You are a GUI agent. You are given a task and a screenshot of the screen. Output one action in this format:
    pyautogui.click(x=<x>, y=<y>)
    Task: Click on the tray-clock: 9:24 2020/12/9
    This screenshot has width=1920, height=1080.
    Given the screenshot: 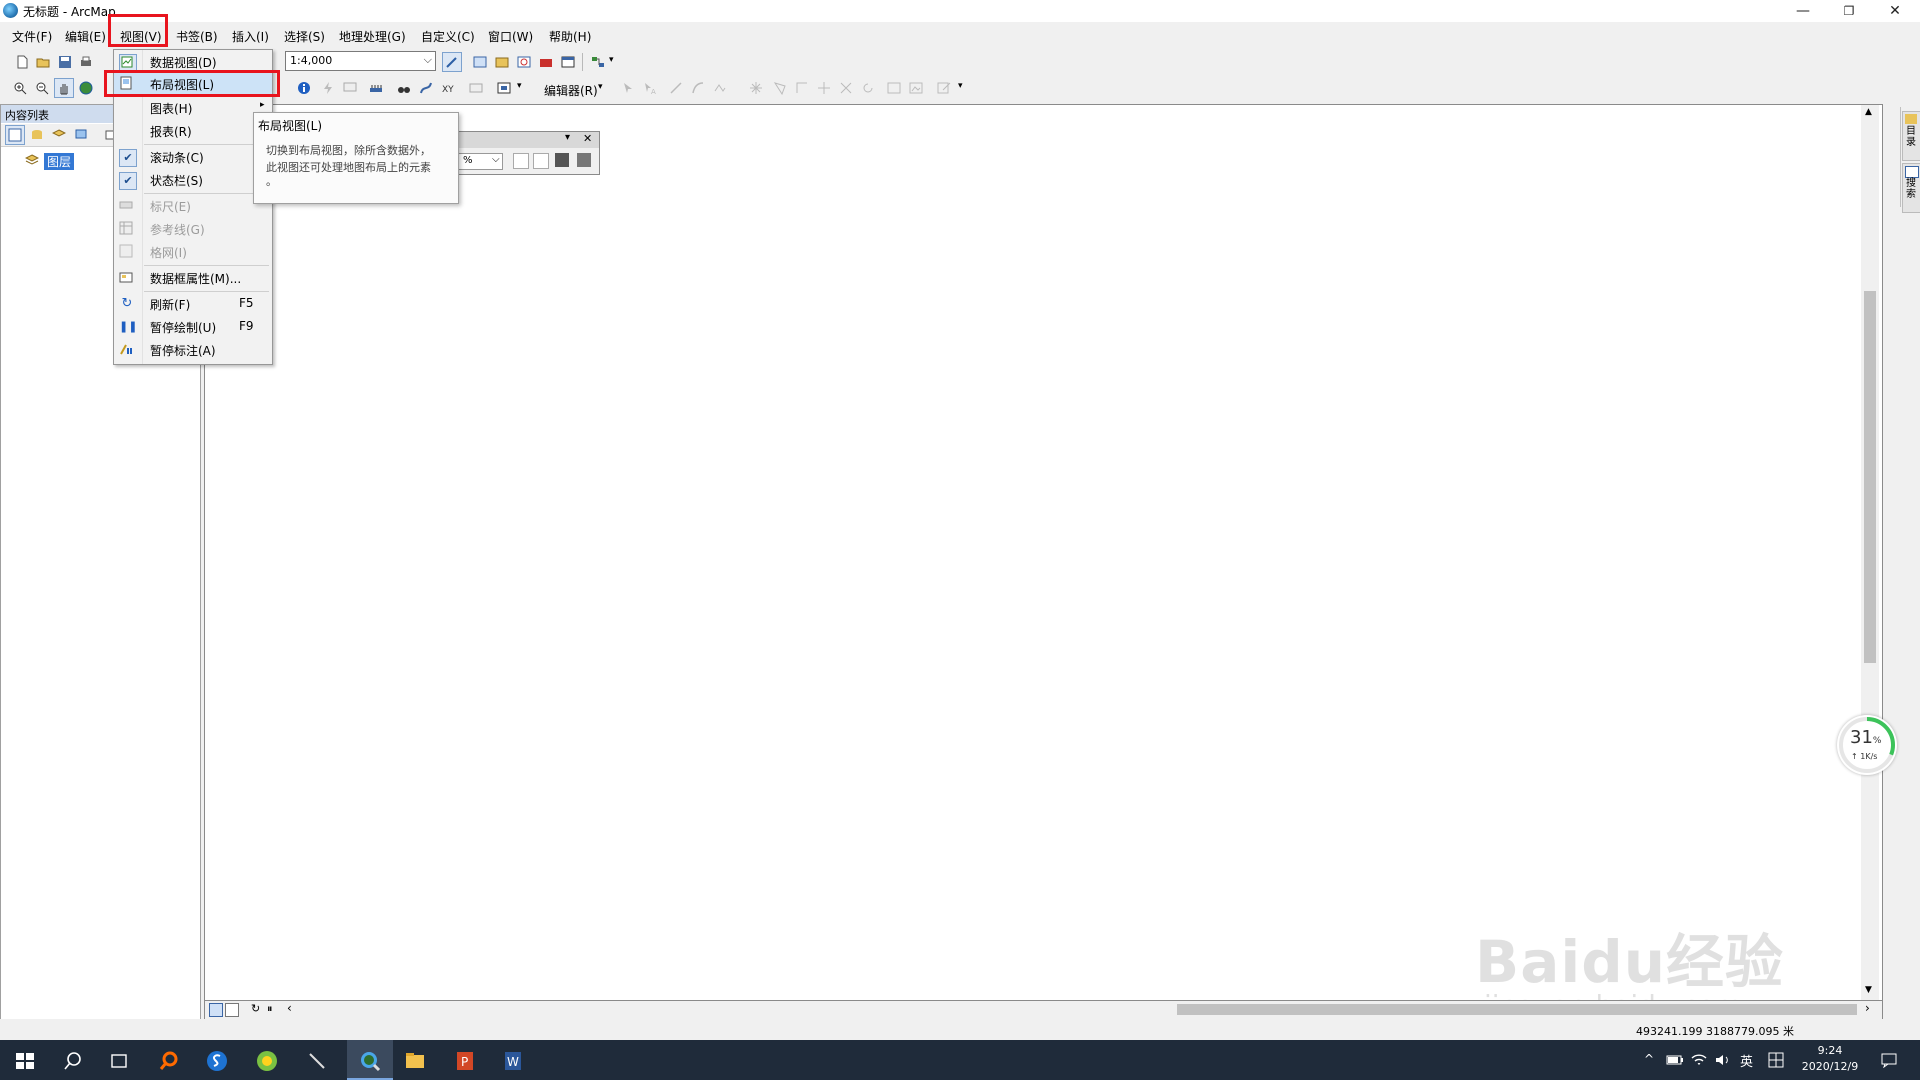 What is the action you would take?
    pyautogui.click(x=1830, y=1058)
    